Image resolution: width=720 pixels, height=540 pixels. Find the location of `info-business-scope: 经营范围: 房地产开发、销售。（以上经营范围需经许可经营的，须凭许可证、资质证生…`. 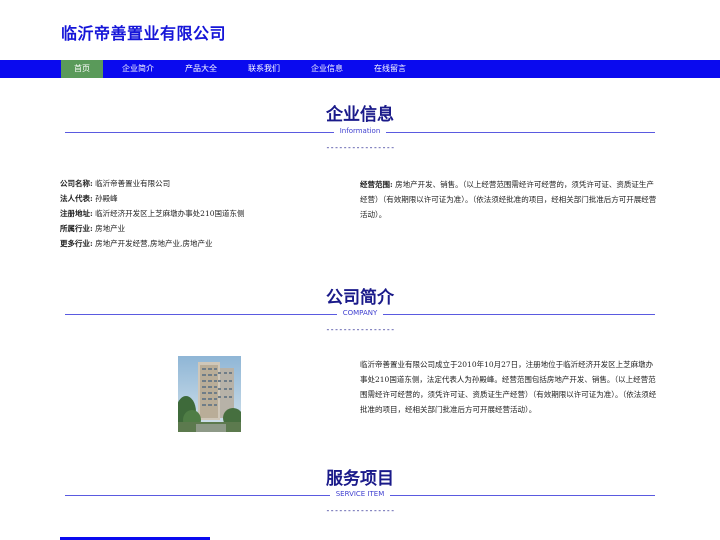

info-business-scope: 经营范围: 房地产开发、销售。（以上经营范围需经许可经营的，须凭许可证、资质证生… is located at coordinates (508, 199).